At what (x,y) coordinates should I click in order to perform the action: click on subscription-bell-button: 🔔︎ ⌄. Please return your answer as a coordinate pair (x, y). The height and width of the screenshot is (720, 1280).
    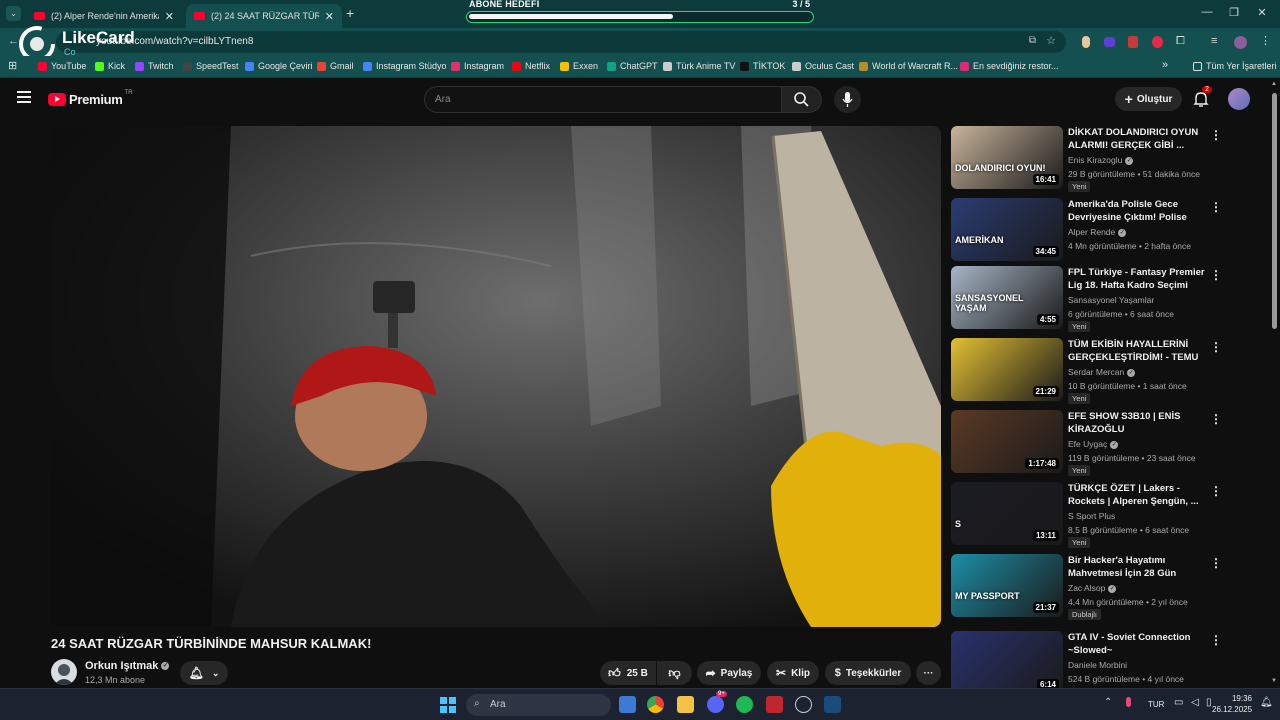
    Looking at the image, I should click on (204, 673).